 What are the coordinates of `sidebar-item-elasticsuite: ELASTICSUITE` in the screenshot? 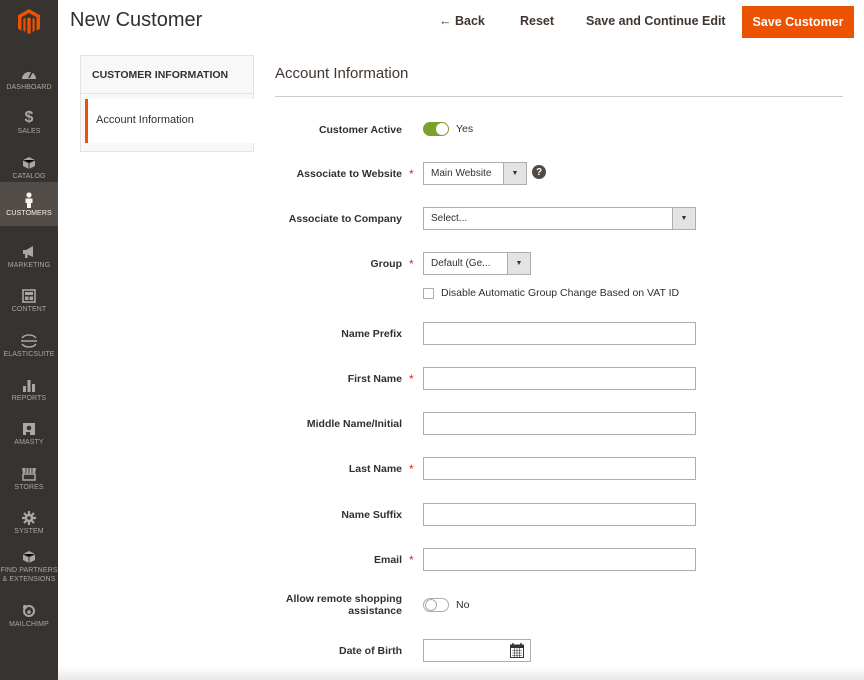 It's located at (29, 345).